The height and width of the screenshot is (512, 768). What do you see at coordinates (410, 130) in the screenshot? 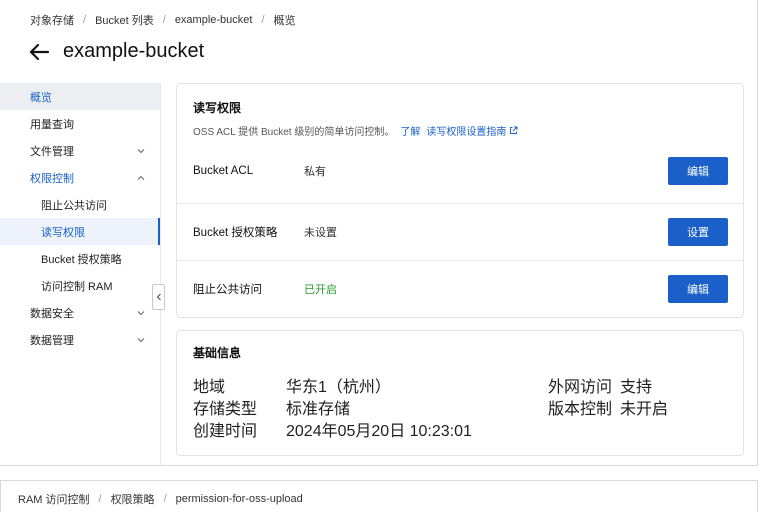
I see `learn-link: 了解` at bounding box center [410, 130].